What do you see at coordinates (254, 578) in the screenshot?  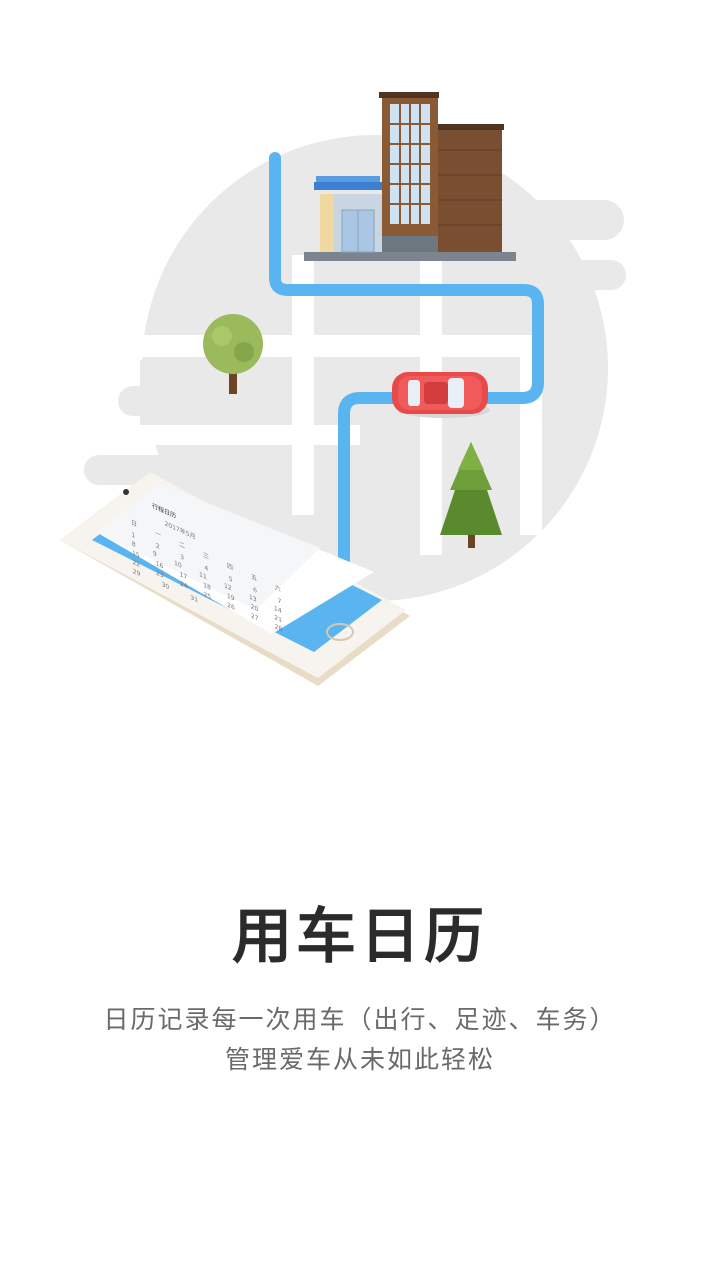 I see `weekday-label: 五` at bounding box center [254, 578].